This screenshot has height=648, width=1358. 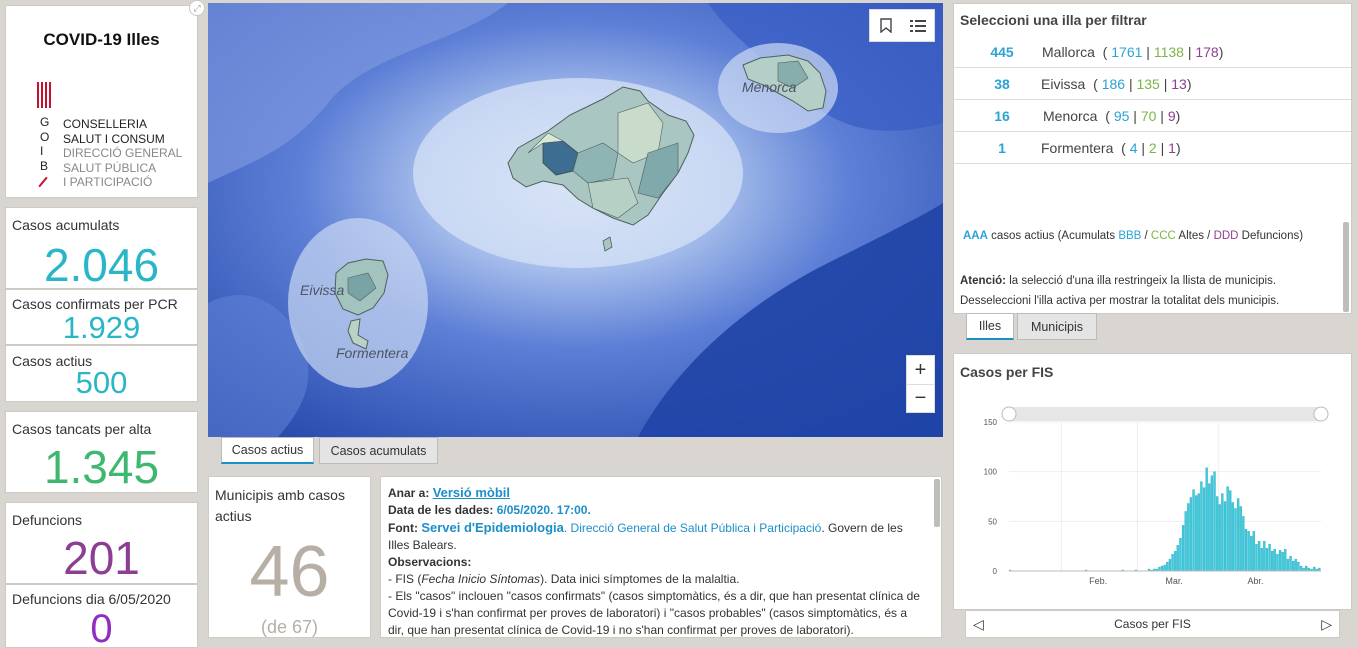 What do you see at coordinates (990, 326) in the screenshot?
I see `tab-illes: Illes` at bounding box center [990, 326].